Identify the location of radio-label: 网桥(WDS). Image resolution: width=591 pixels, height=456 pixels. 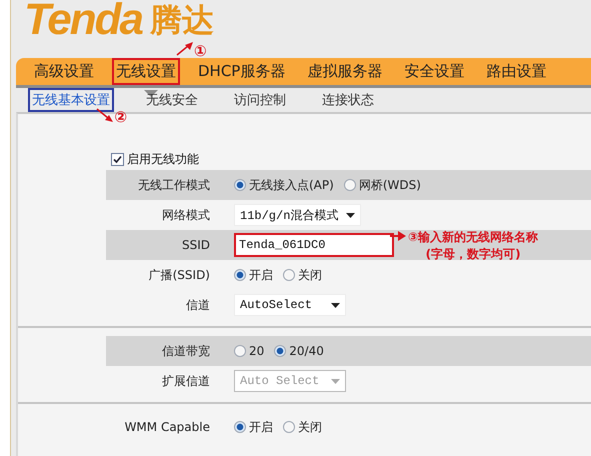
(389, 185).